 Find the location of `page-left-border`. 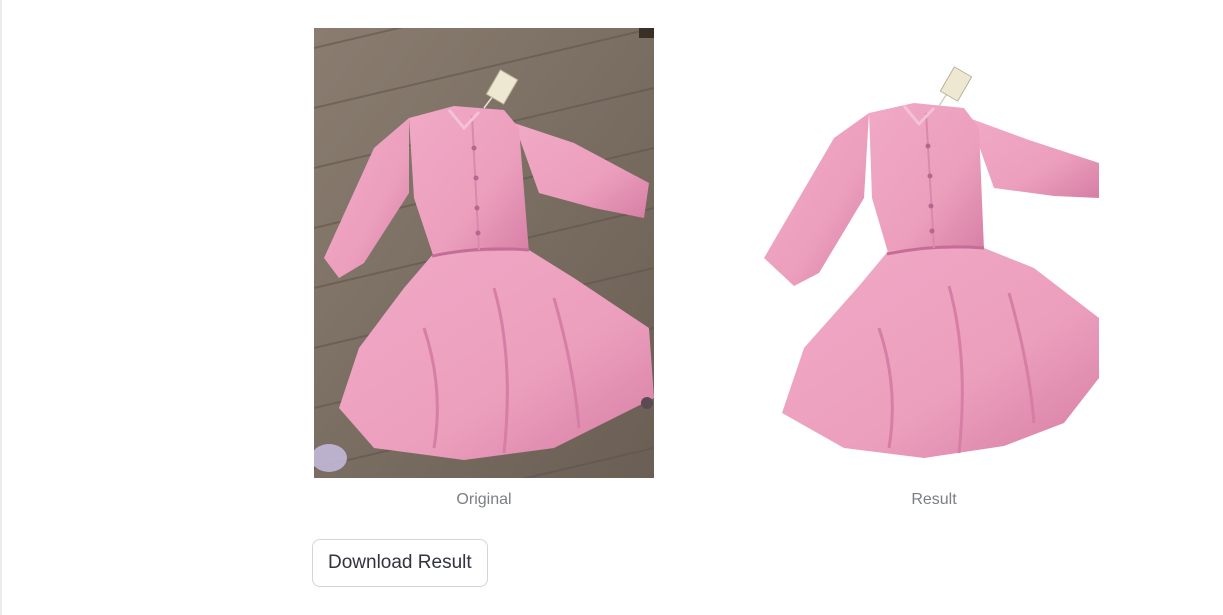

page-left-border is located at coordinates (1, 307).